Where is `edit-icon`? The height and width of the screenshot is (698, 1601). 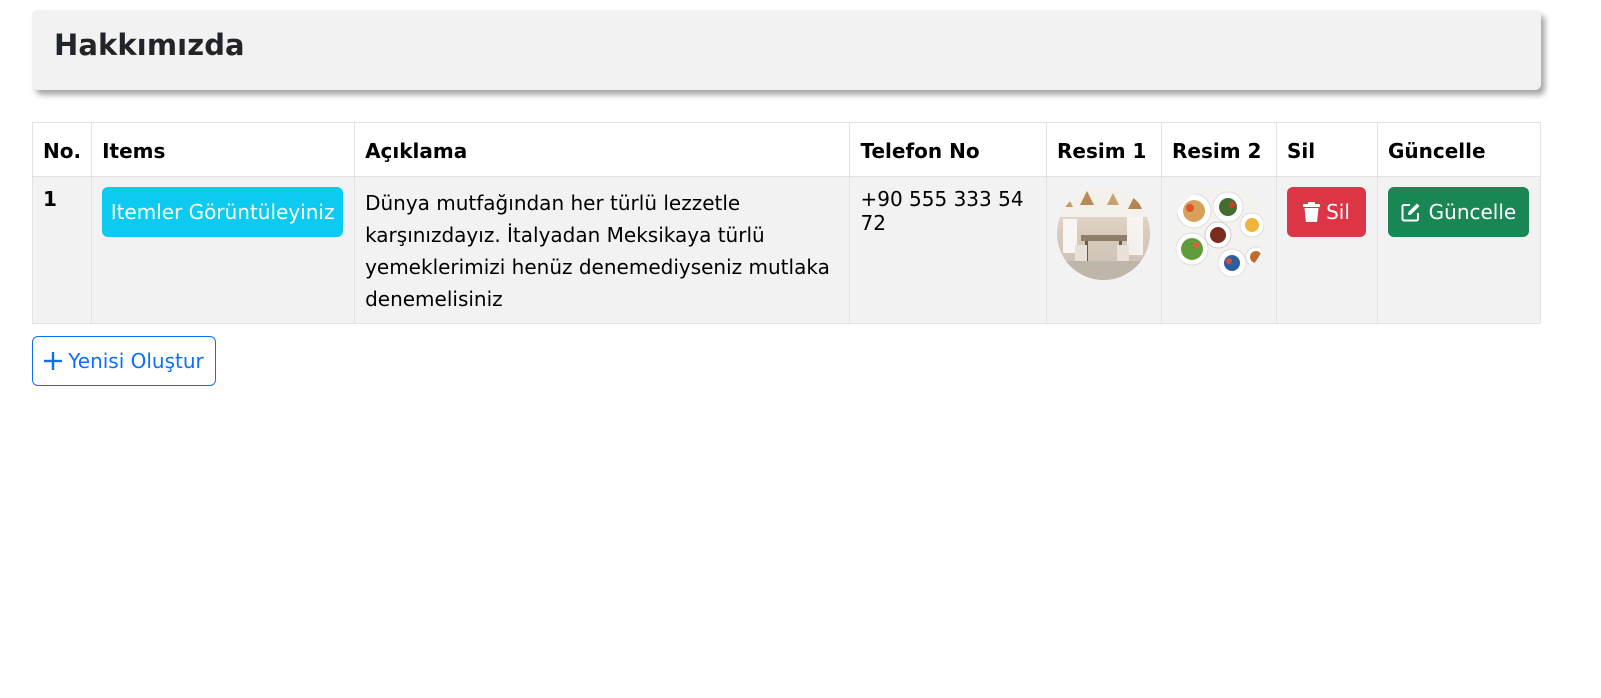
edit-icon is located at coordinates (1411, 212).